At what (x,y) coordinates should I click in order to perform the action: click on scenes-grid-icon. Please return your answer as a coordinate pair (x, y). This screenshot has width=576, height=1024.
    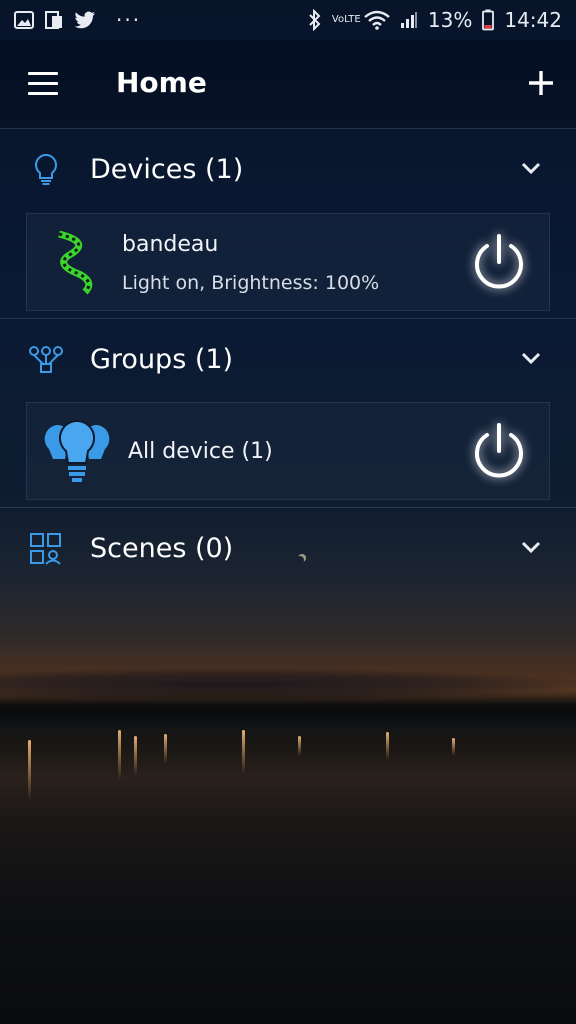
    Looking at the image, I should click on (46, 549).